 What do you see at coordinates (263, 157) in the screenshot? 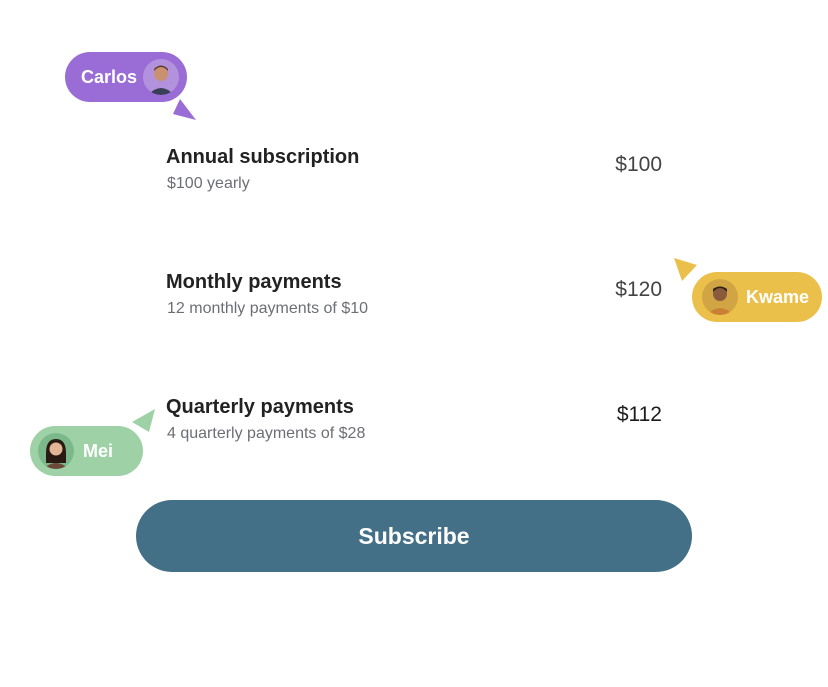
I see `plan-title: Annual subscription` at bounding box center [263, 157].